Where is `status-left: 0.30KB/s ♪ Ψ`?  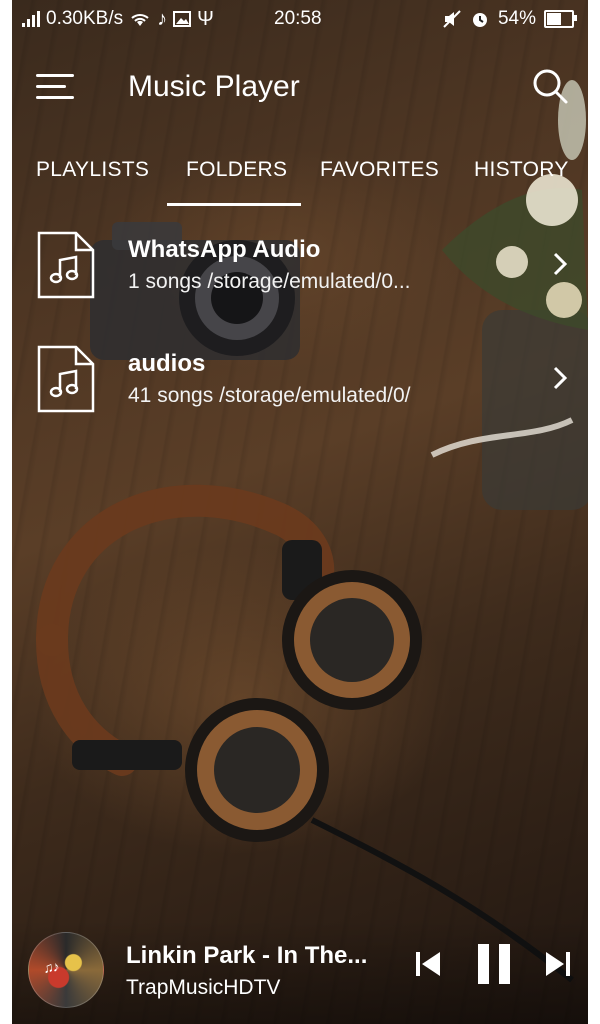
status-left: 0.30KB/s ♪ Ψ is located at coordinates (118, 19).